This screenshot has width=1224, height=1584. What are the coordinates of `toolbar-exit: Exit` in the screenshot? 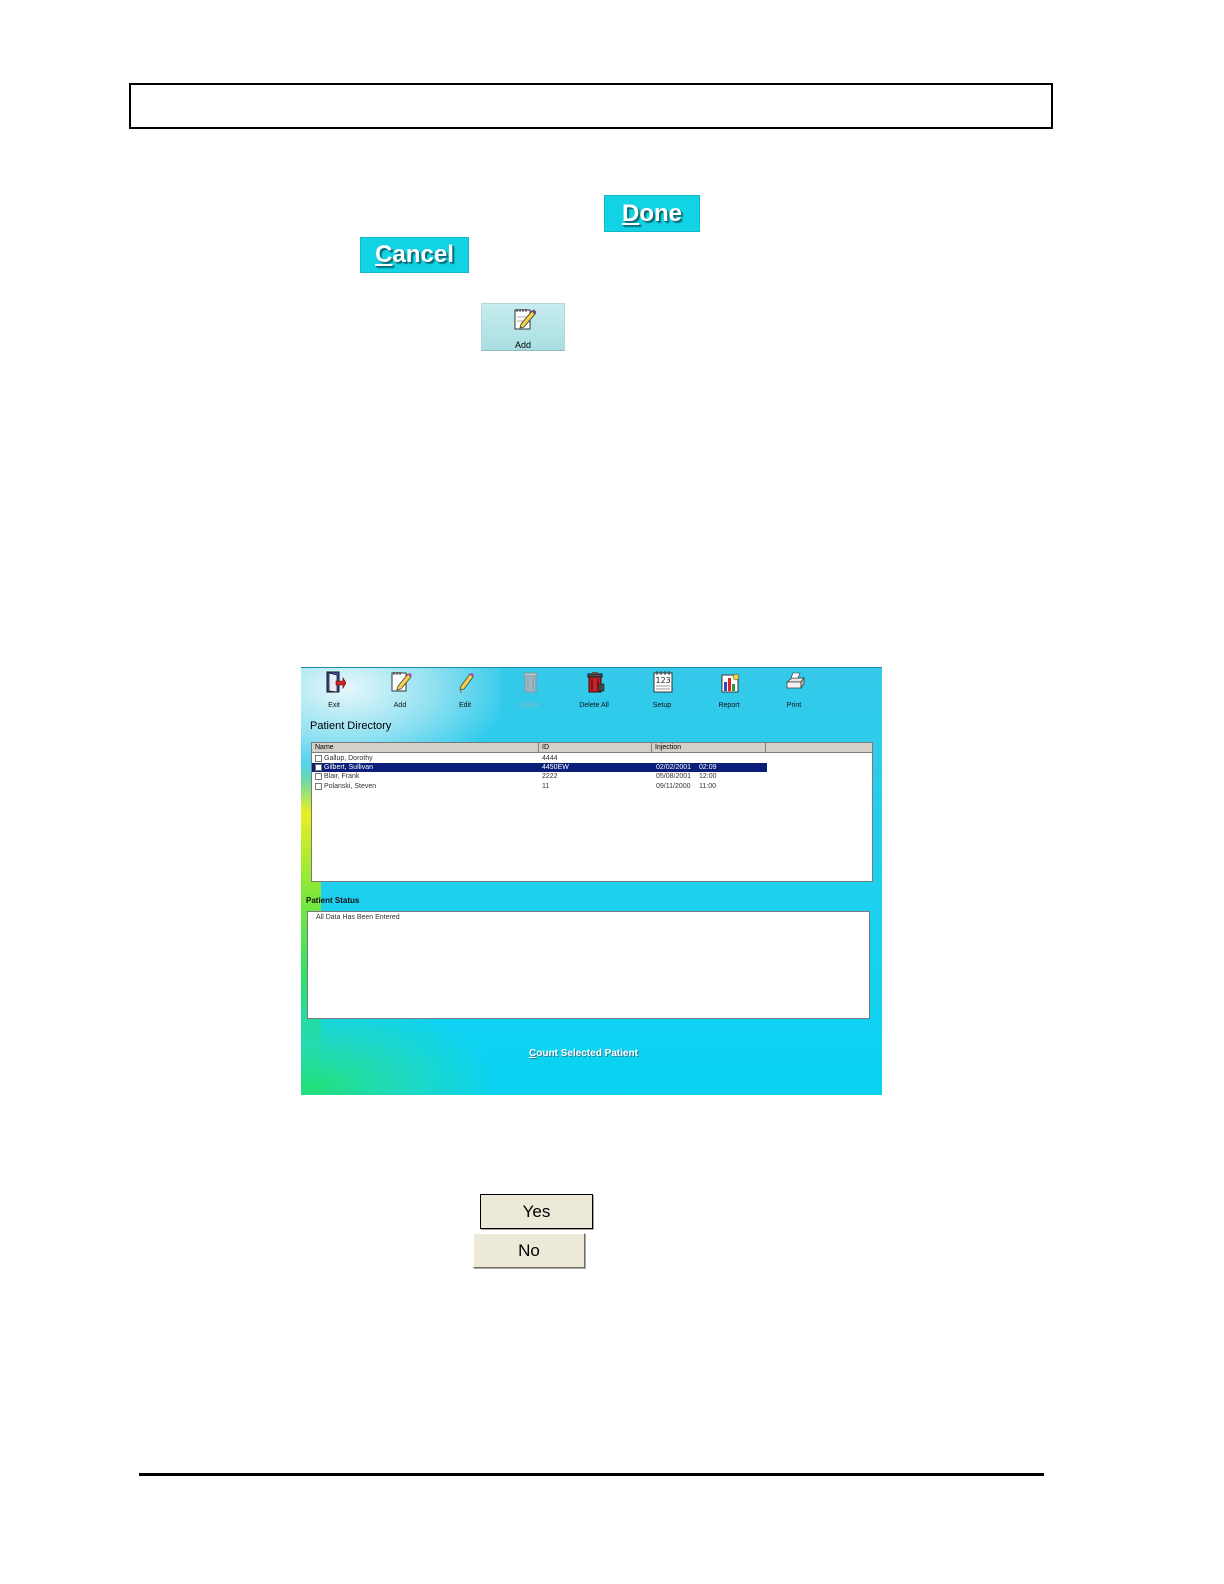 It's located at (334, 691).